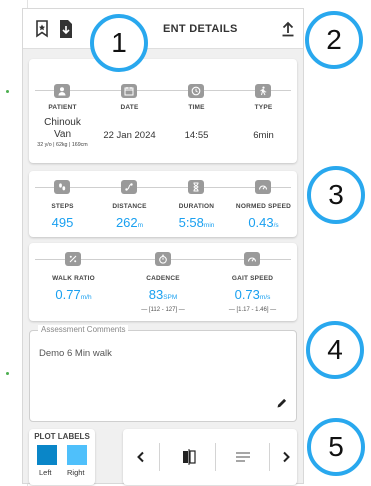 This screenshot has height=486, width=371. I want to click on gait-speed-label: GAIT SPEED, so click(252, 278).